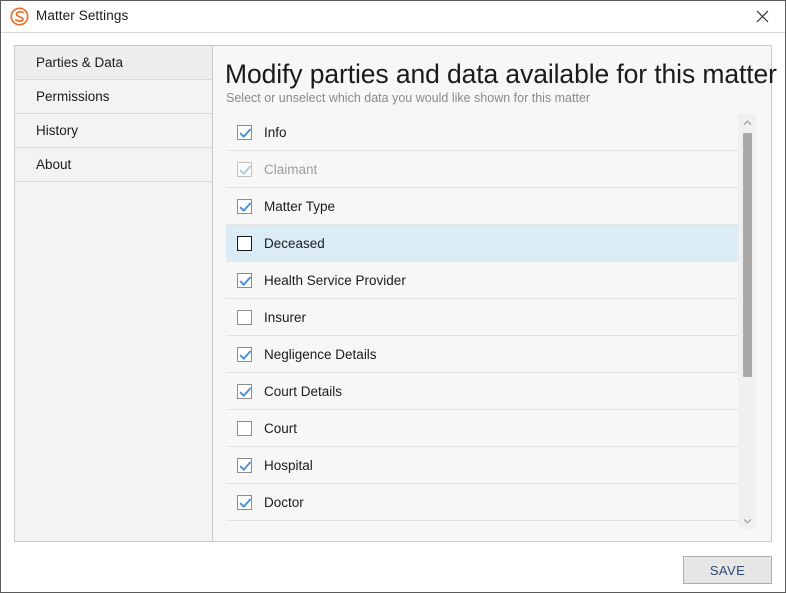 This screenshot has width=786, height=593. What do you see at coordinates (291, 169) in the screenshot?
I see `list-item-label: Claimant` at bounding box center [291, 169].